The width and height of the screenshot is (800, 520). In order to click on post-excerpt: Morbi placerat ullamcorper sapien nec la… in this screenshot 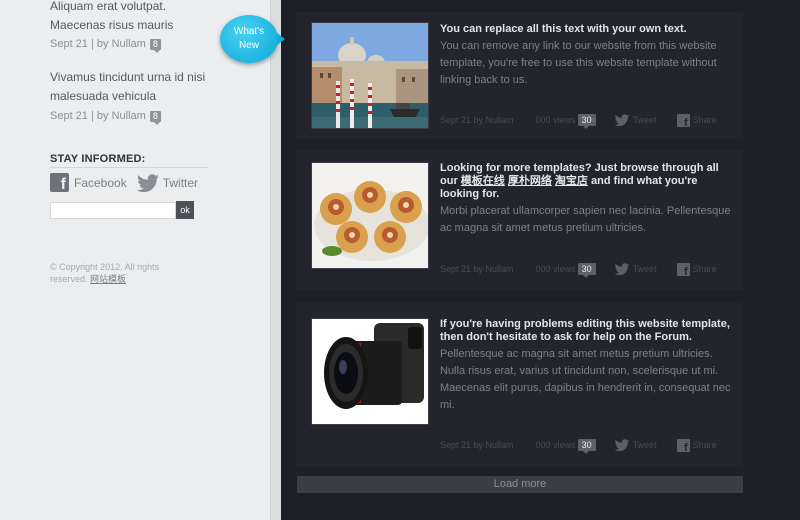, I will do `click(585, 219)`.